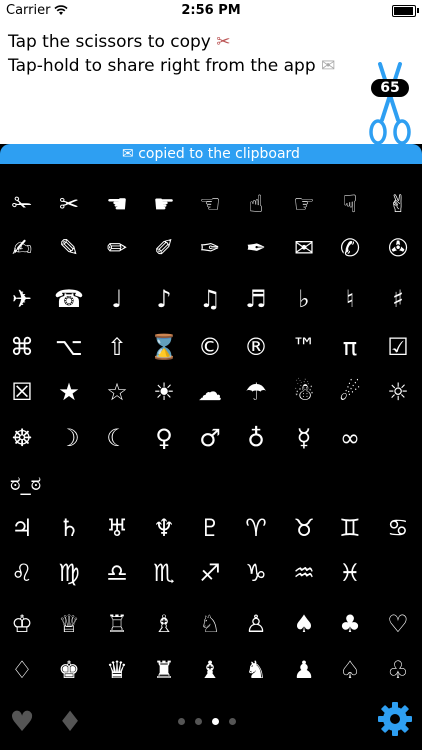 The image size is (422, 750). I want to click on symbol-cell: π, so click(350, 347).